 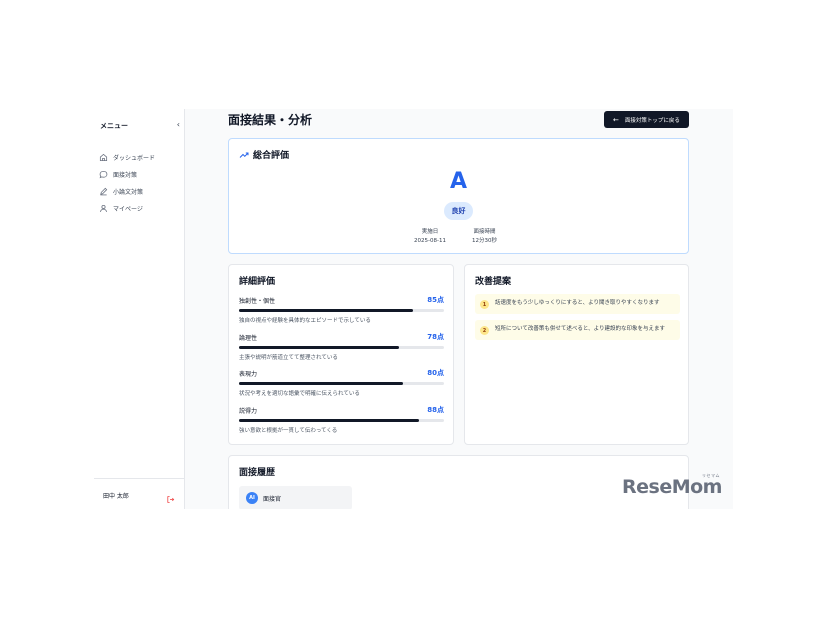 What do you see at coordinates (484, 304) in the screenshot?
I see `suggestion-number: 1` at bounding box center [484, 304].